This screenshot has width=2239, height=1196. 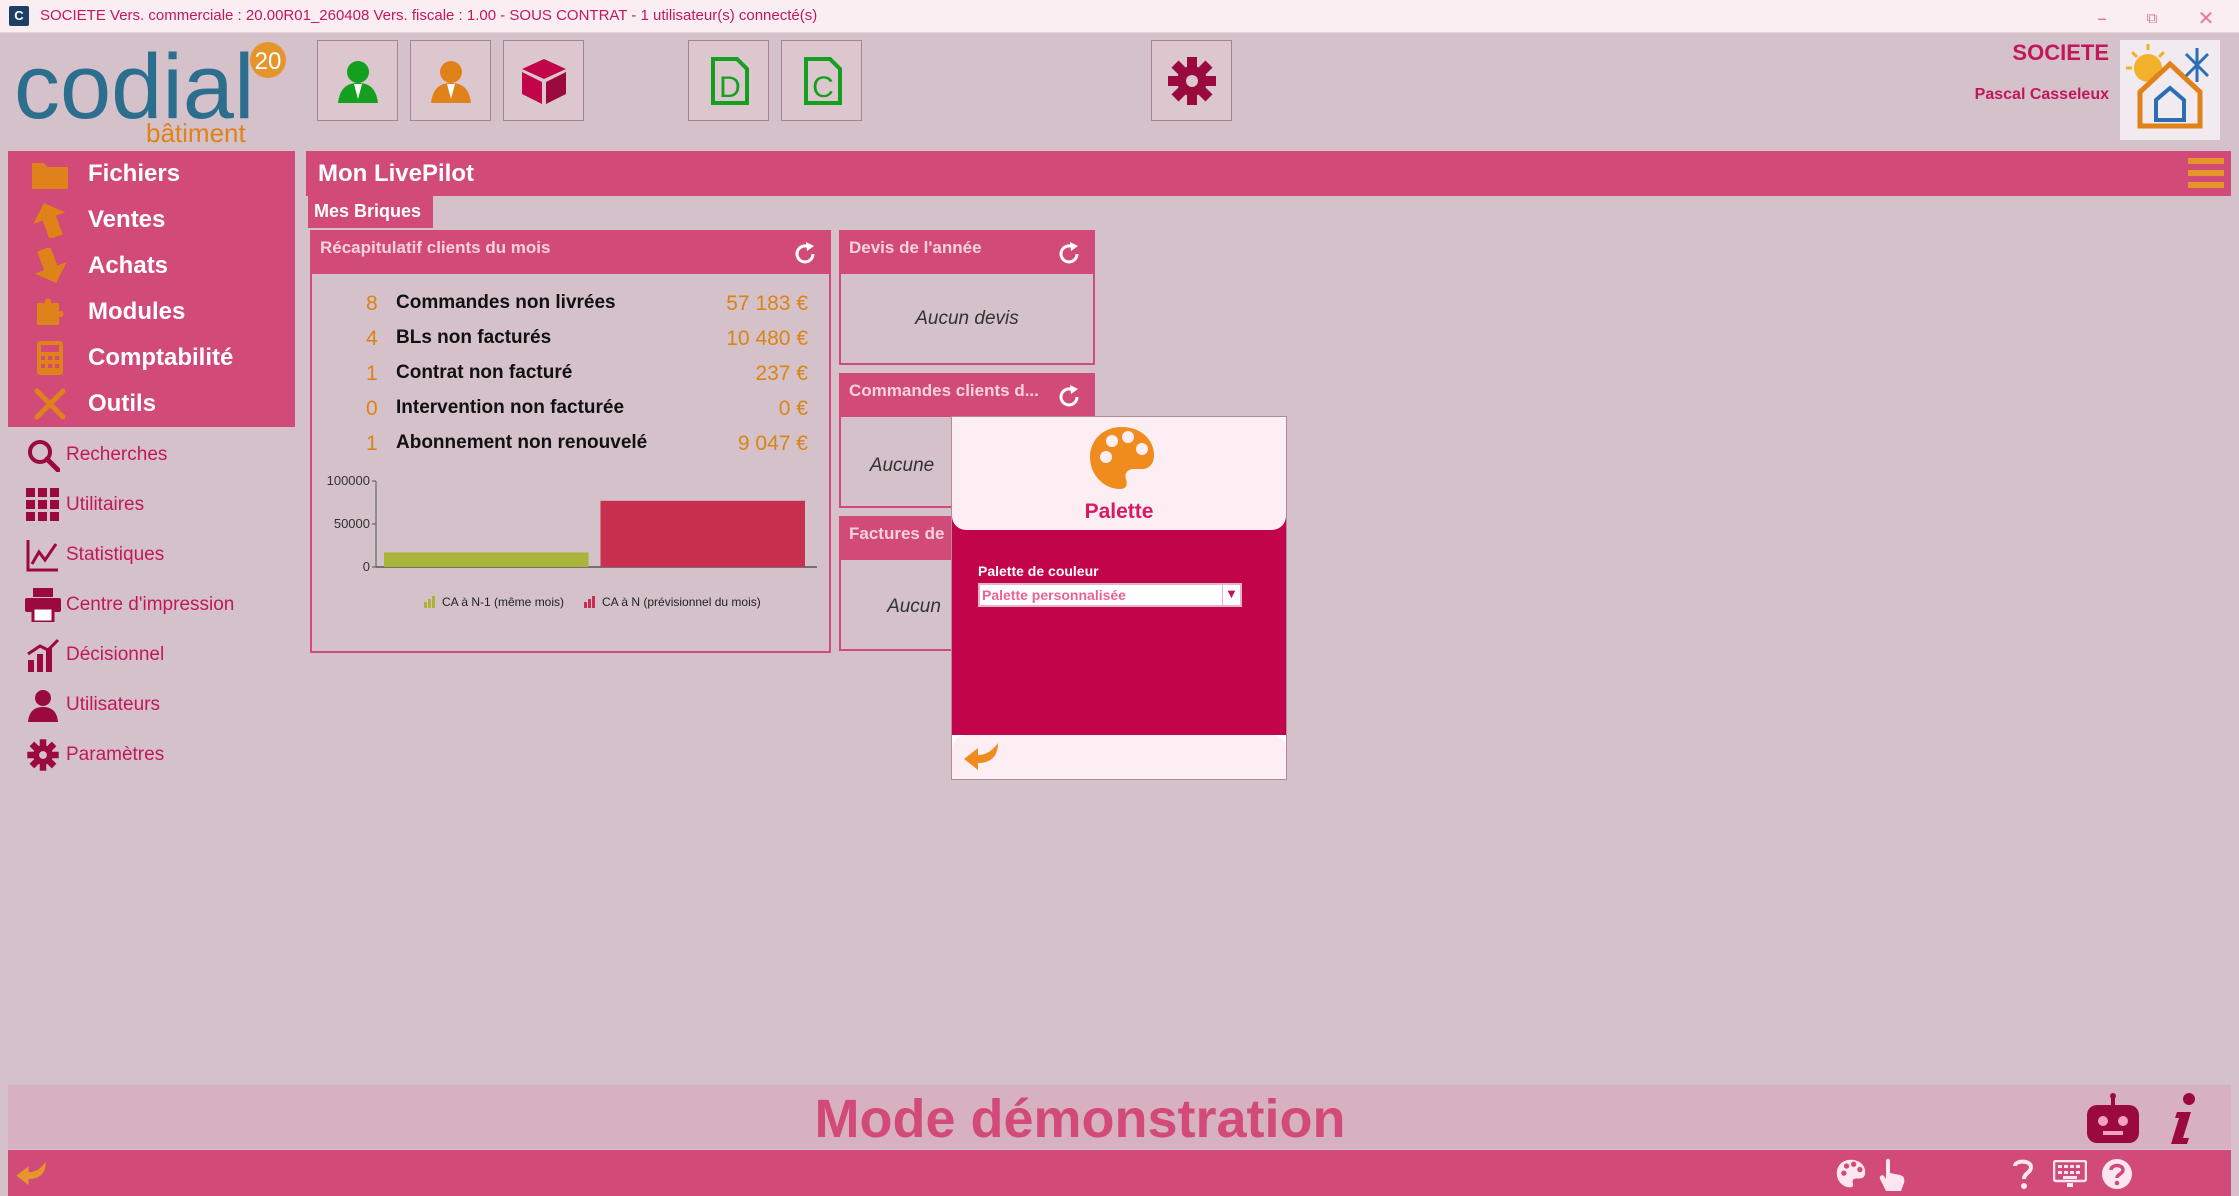 I want to click on link-label: Utilisateurs, so click(x=113, y=704).